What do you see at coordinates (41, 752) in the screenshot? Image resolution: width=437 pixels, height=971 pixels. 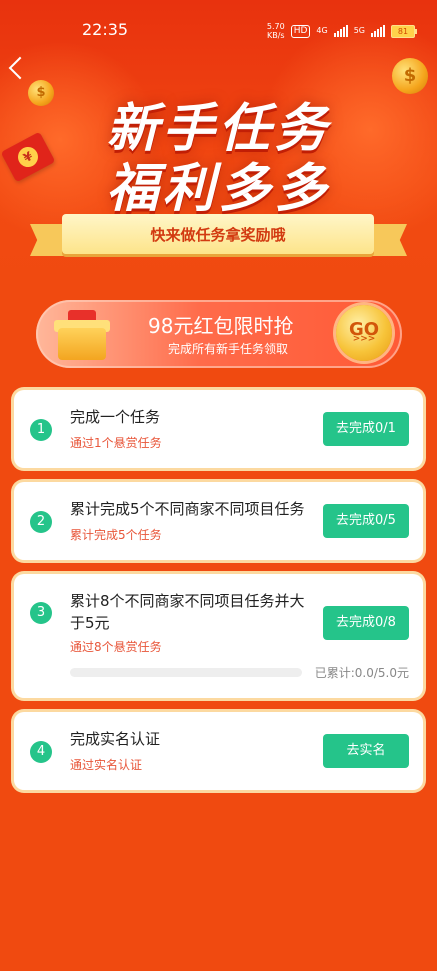 I see `task-number: 4` at bounding box center [41, 752].